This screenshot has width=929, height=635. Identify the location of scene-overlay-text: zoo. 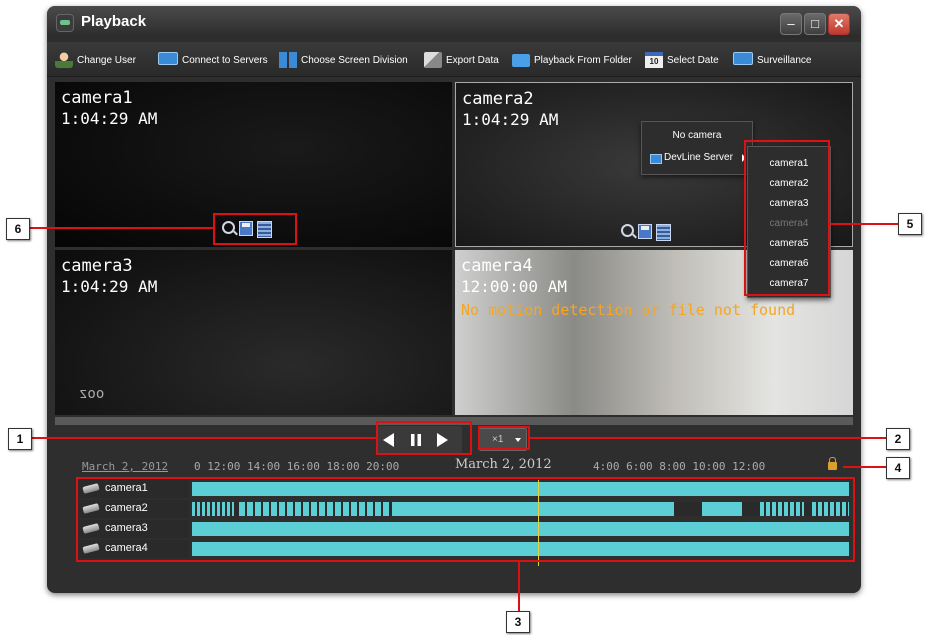
(92, 394).